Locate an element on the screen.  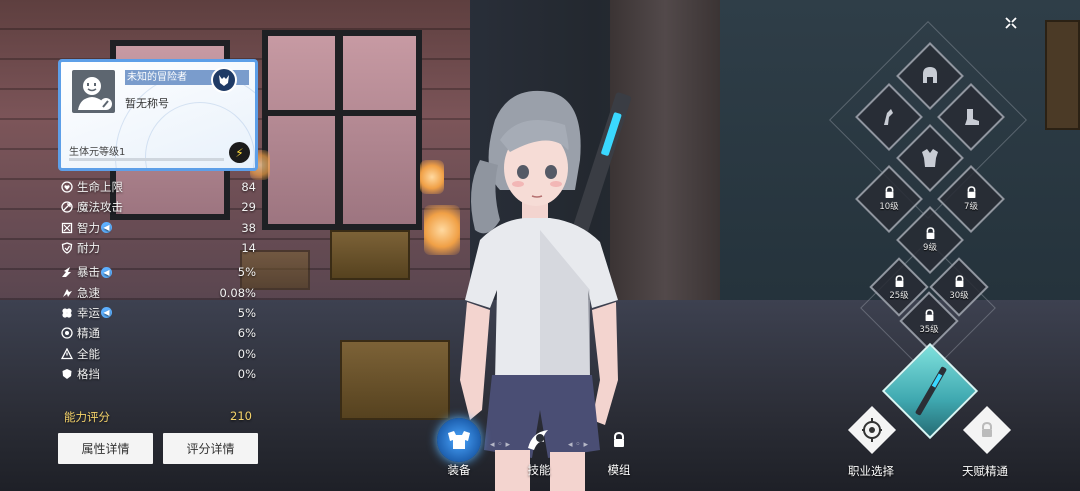
level-progress-bar is located at coordinates (146, 159).